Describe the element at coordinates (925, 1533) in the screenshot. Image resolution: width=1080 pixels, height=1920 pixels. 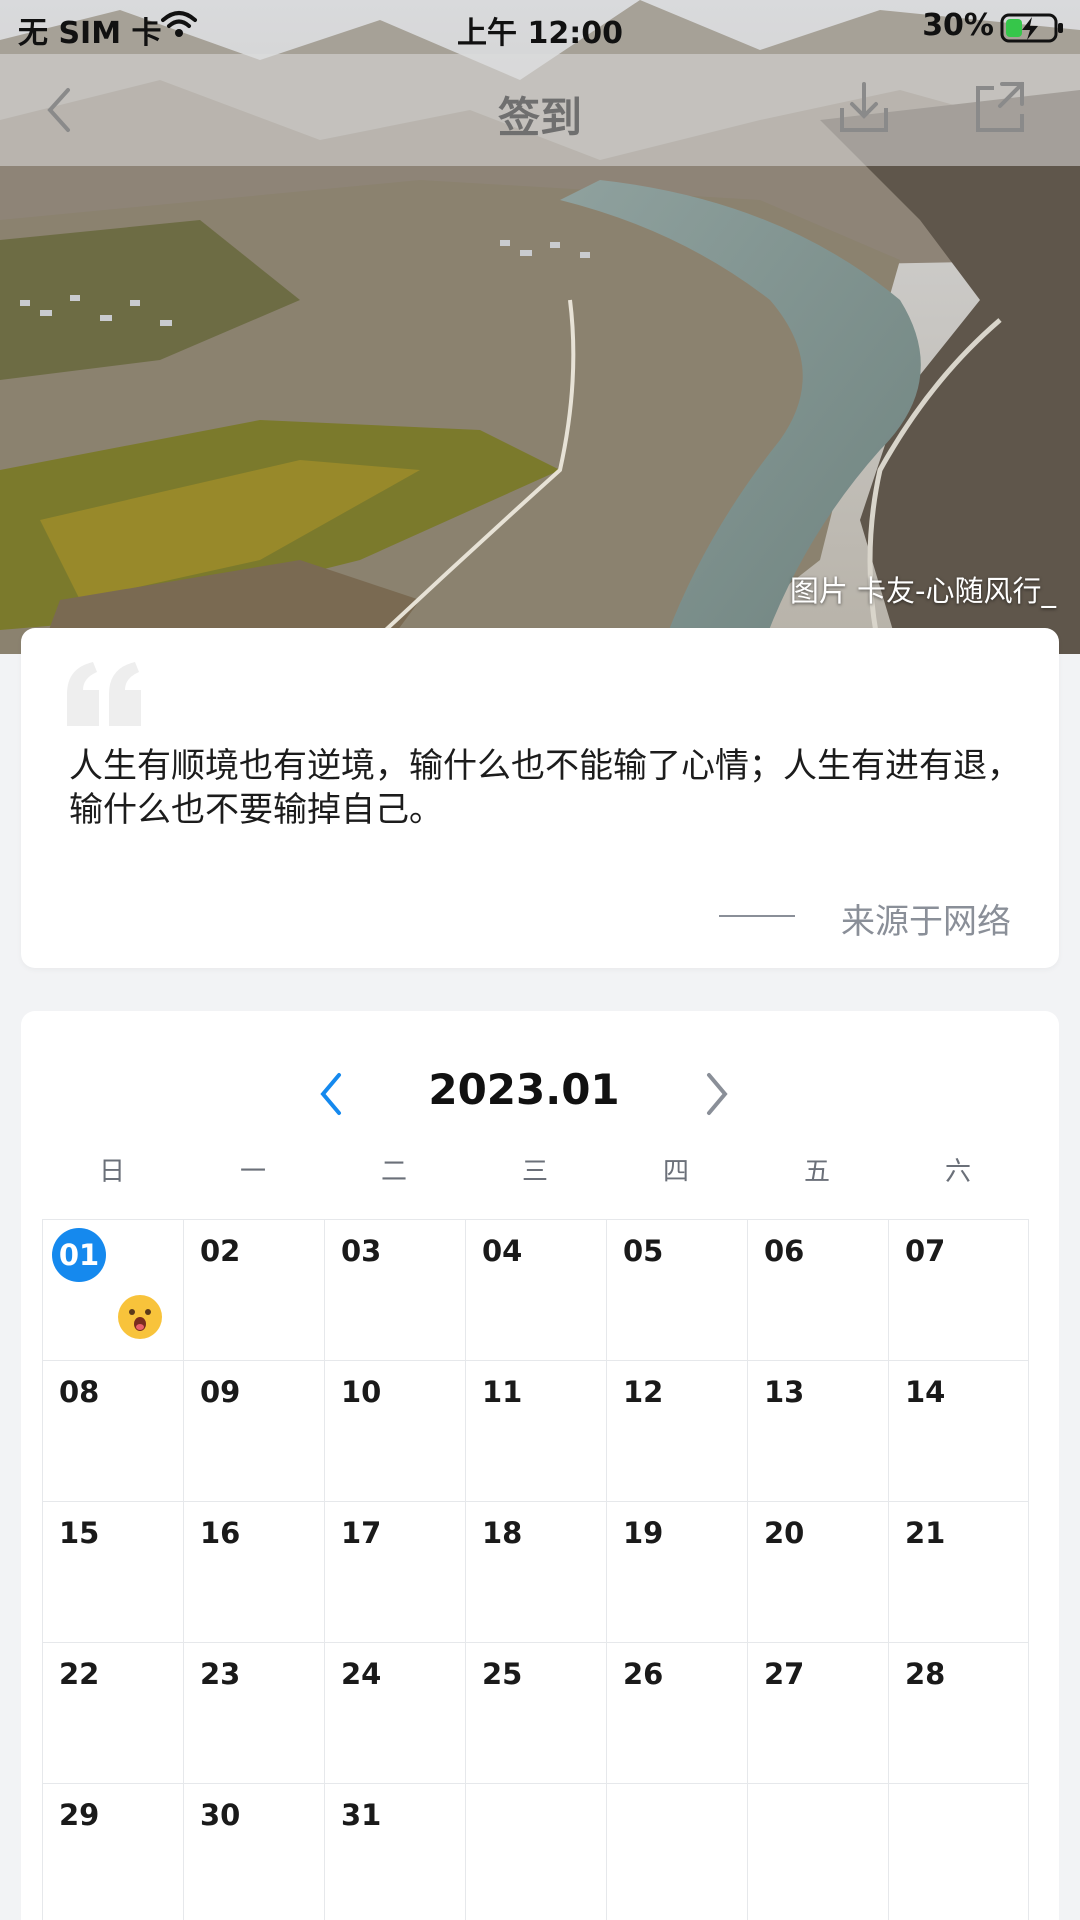
I see `calendar-day-number: 21` at that location.